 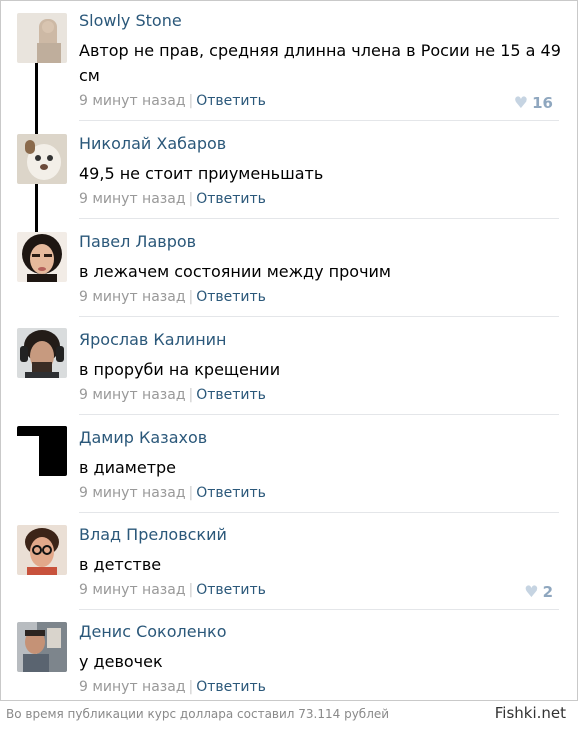 What do you see at coordinates (152, 631) in the screenshot?
I see `author-name: Денис Соколенко` at bounding box center [152, 631].